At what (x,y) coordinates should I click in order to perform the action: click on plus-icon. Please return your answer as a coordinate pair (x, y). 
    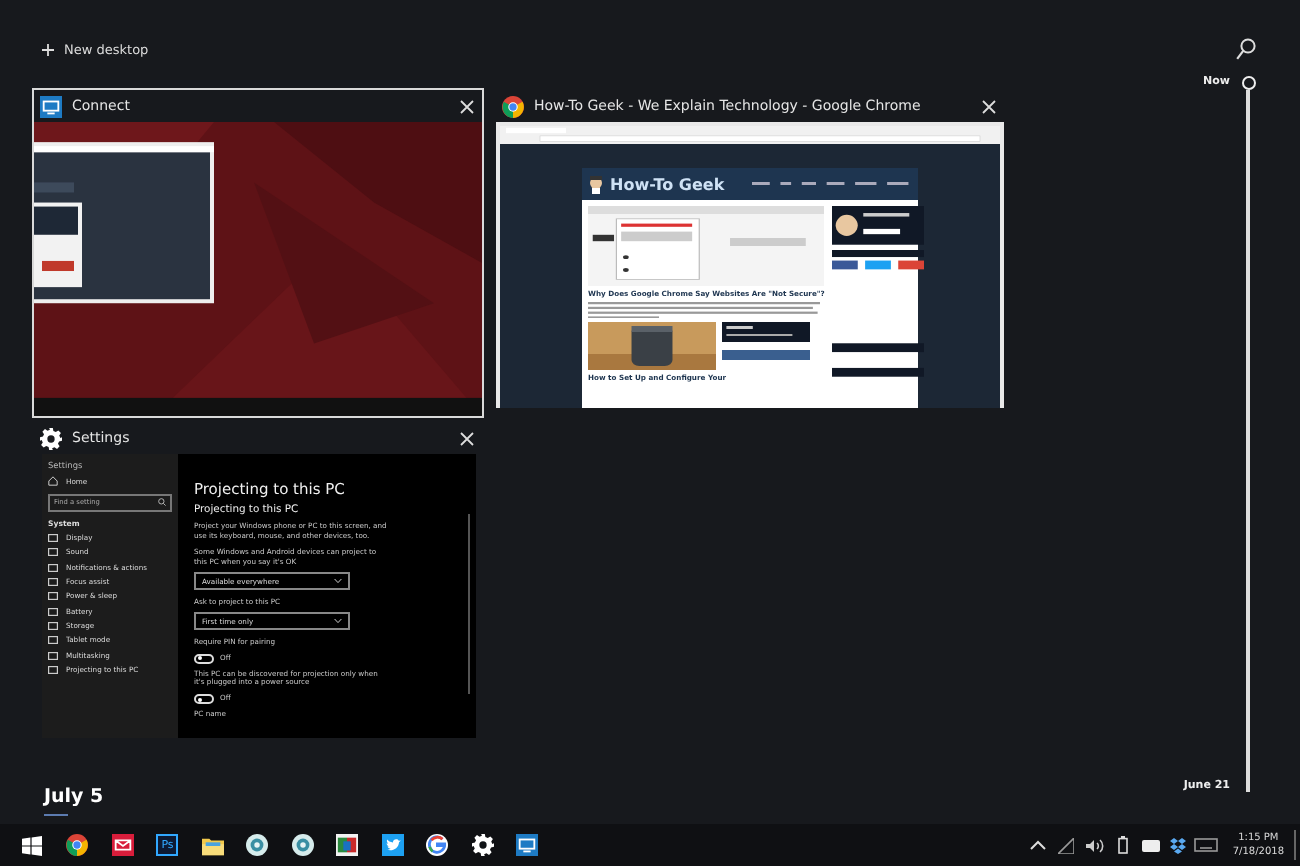
    Looking at the image, I should click on (48, 50).